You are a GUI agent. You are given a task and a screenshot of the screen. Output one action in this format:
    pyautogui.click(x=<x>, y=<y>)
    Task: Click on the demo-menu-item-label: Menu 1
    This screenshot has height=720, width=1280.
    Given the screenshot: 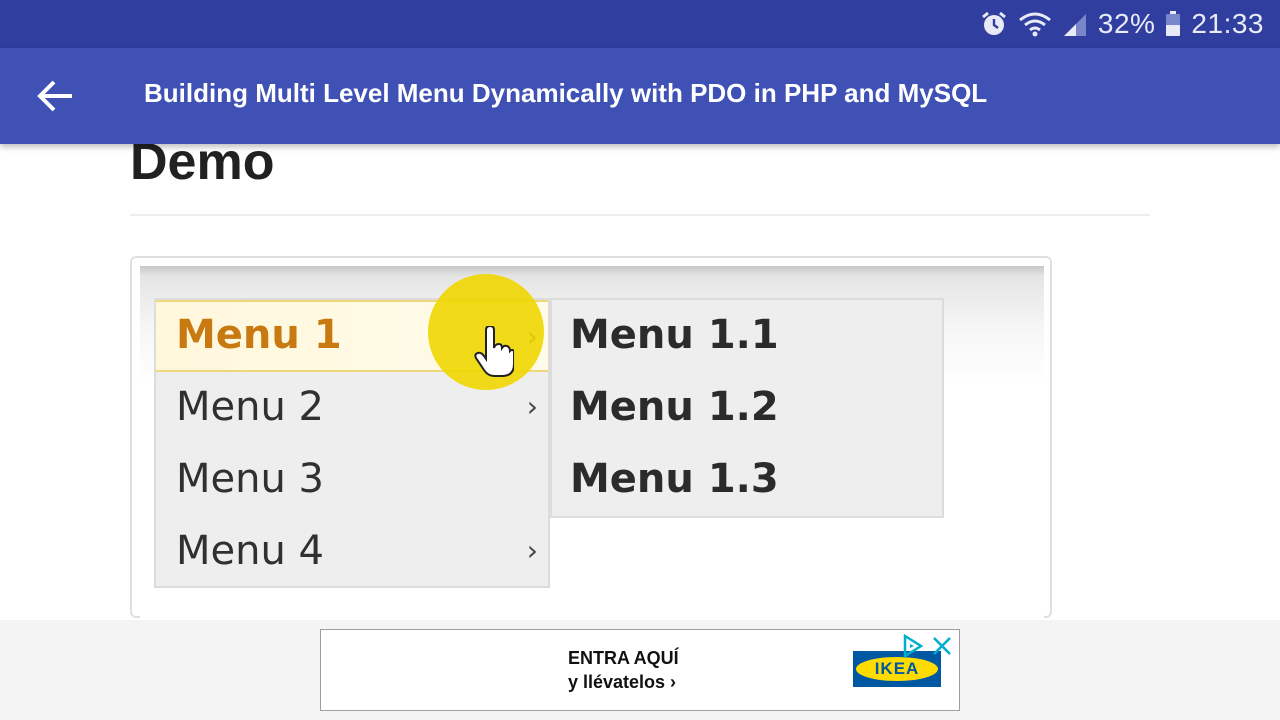 What is the action you would take?
    pyautogui.click(x=259, y=335)
    